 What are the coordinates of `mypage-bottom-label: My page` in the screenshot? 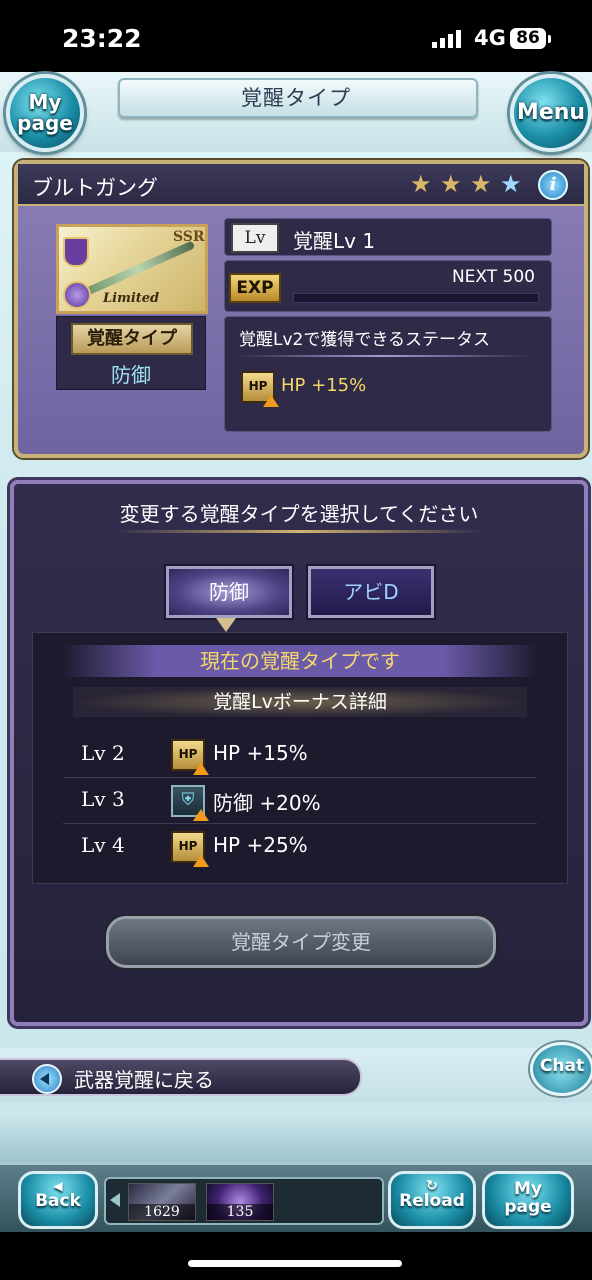 It's located at (528, 1198).